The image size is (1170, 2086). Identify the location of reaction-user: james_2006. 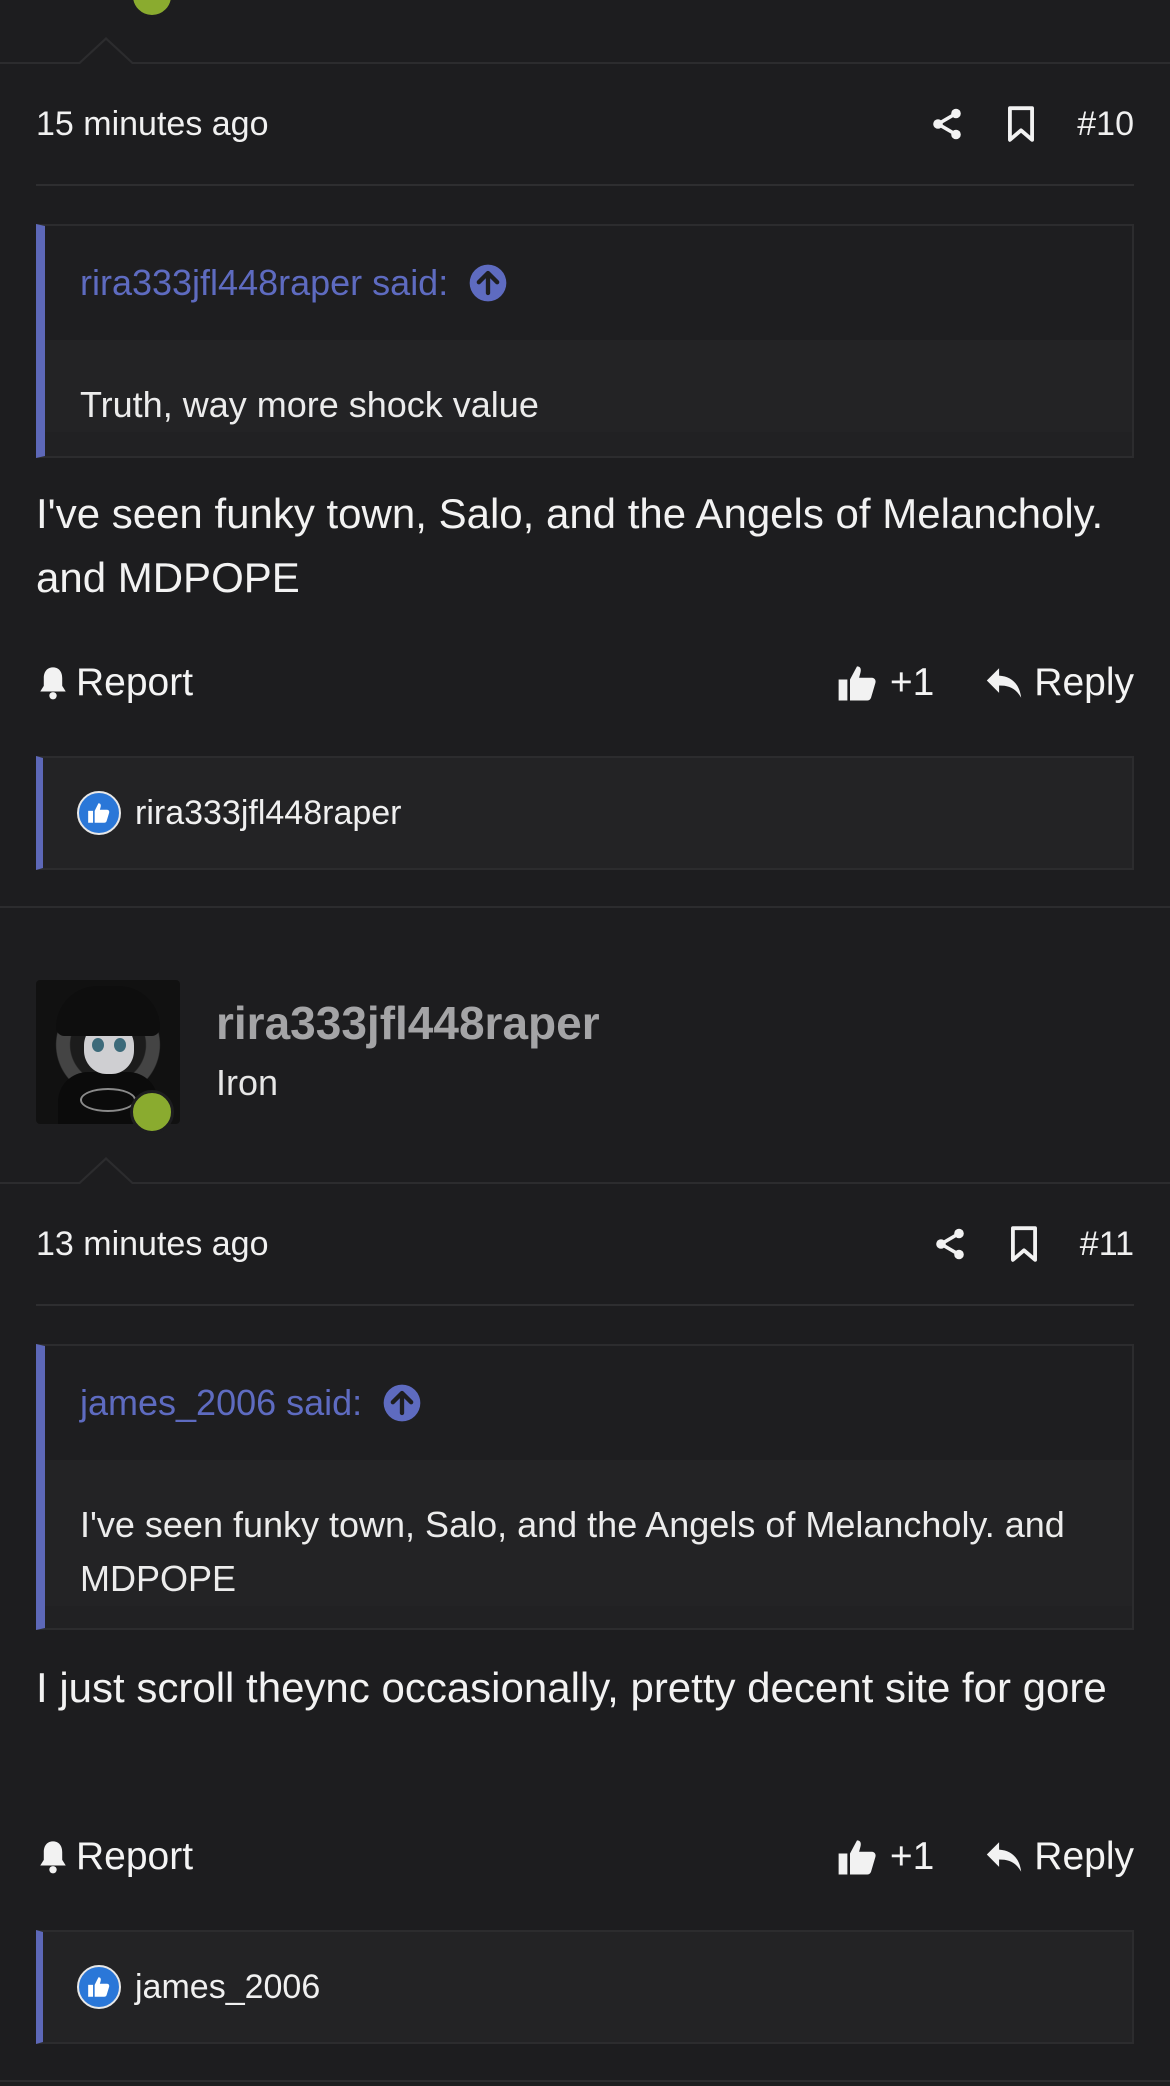
(227, 1987).